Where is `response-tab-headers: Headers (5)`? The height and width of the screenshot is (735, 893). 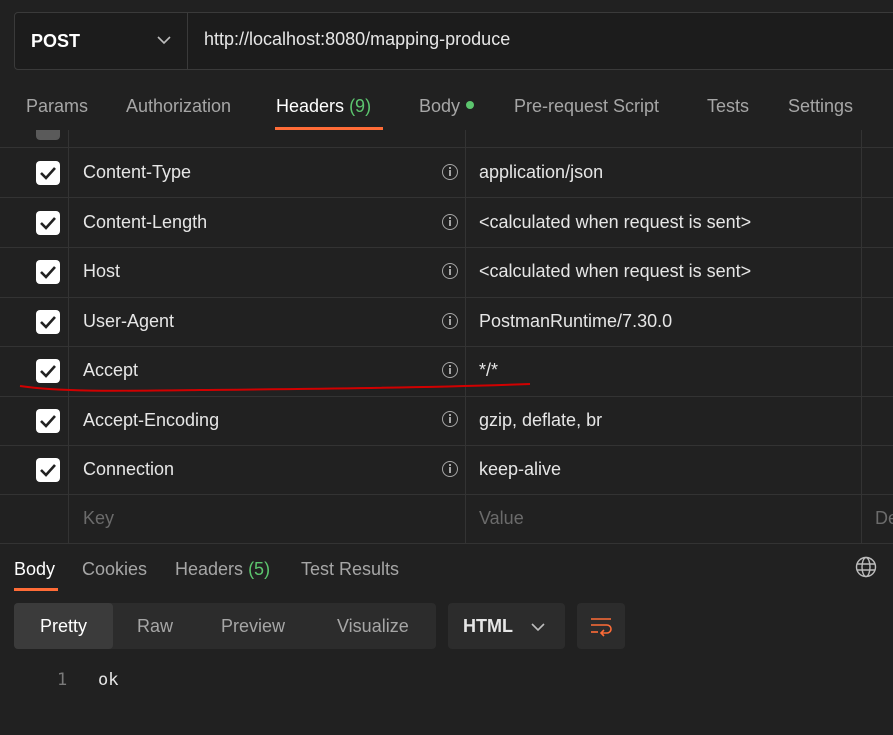 response-tab-headers: Headers (5) is located at coordinates (222, 569).